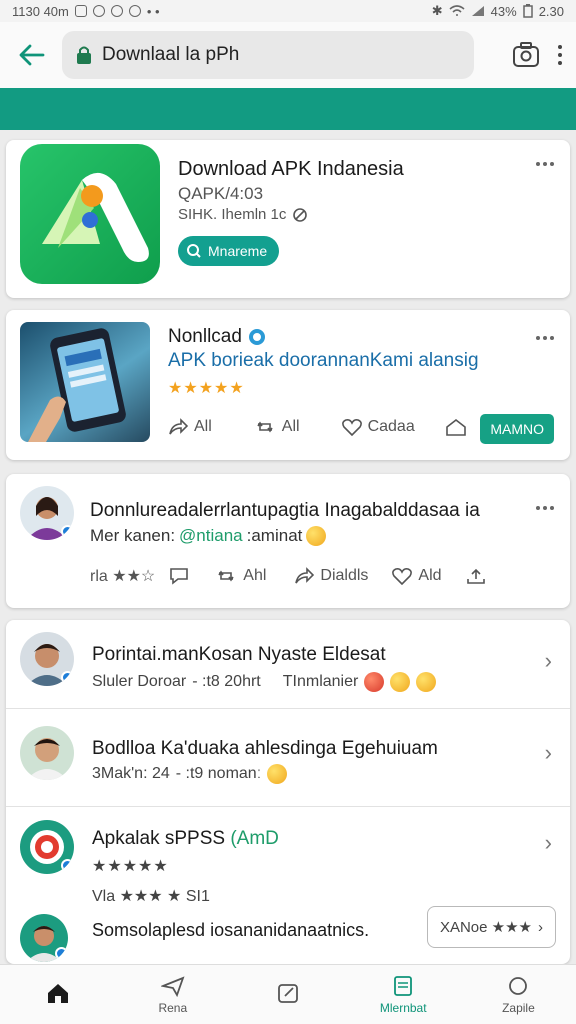 The image size is (576, 1024). I want to click on nav-rena: Rena, so click(172, 994).